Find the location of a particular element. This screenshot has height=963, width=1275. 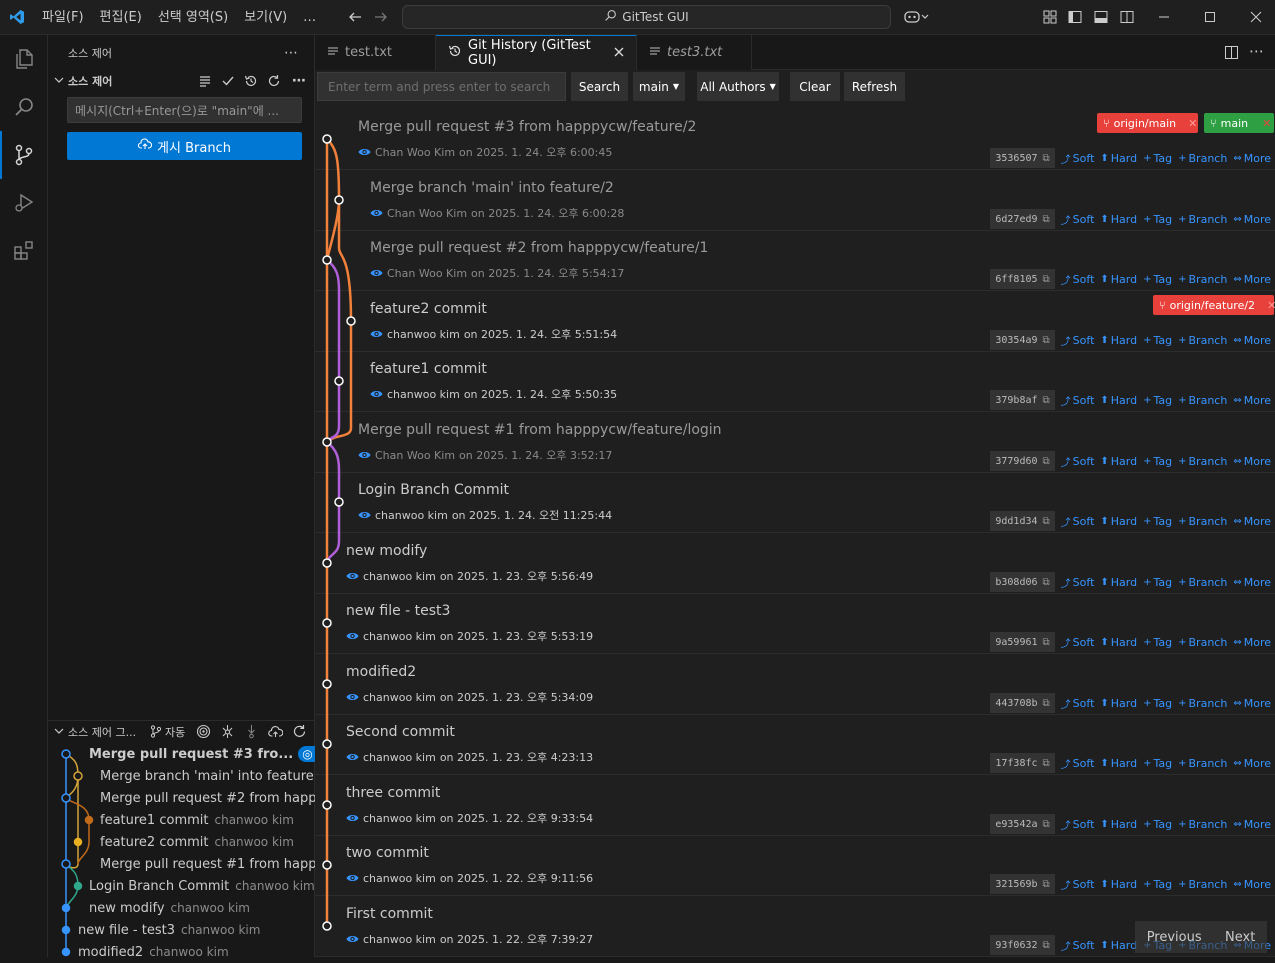

search-button: Search is located at coordinates (599, 86).